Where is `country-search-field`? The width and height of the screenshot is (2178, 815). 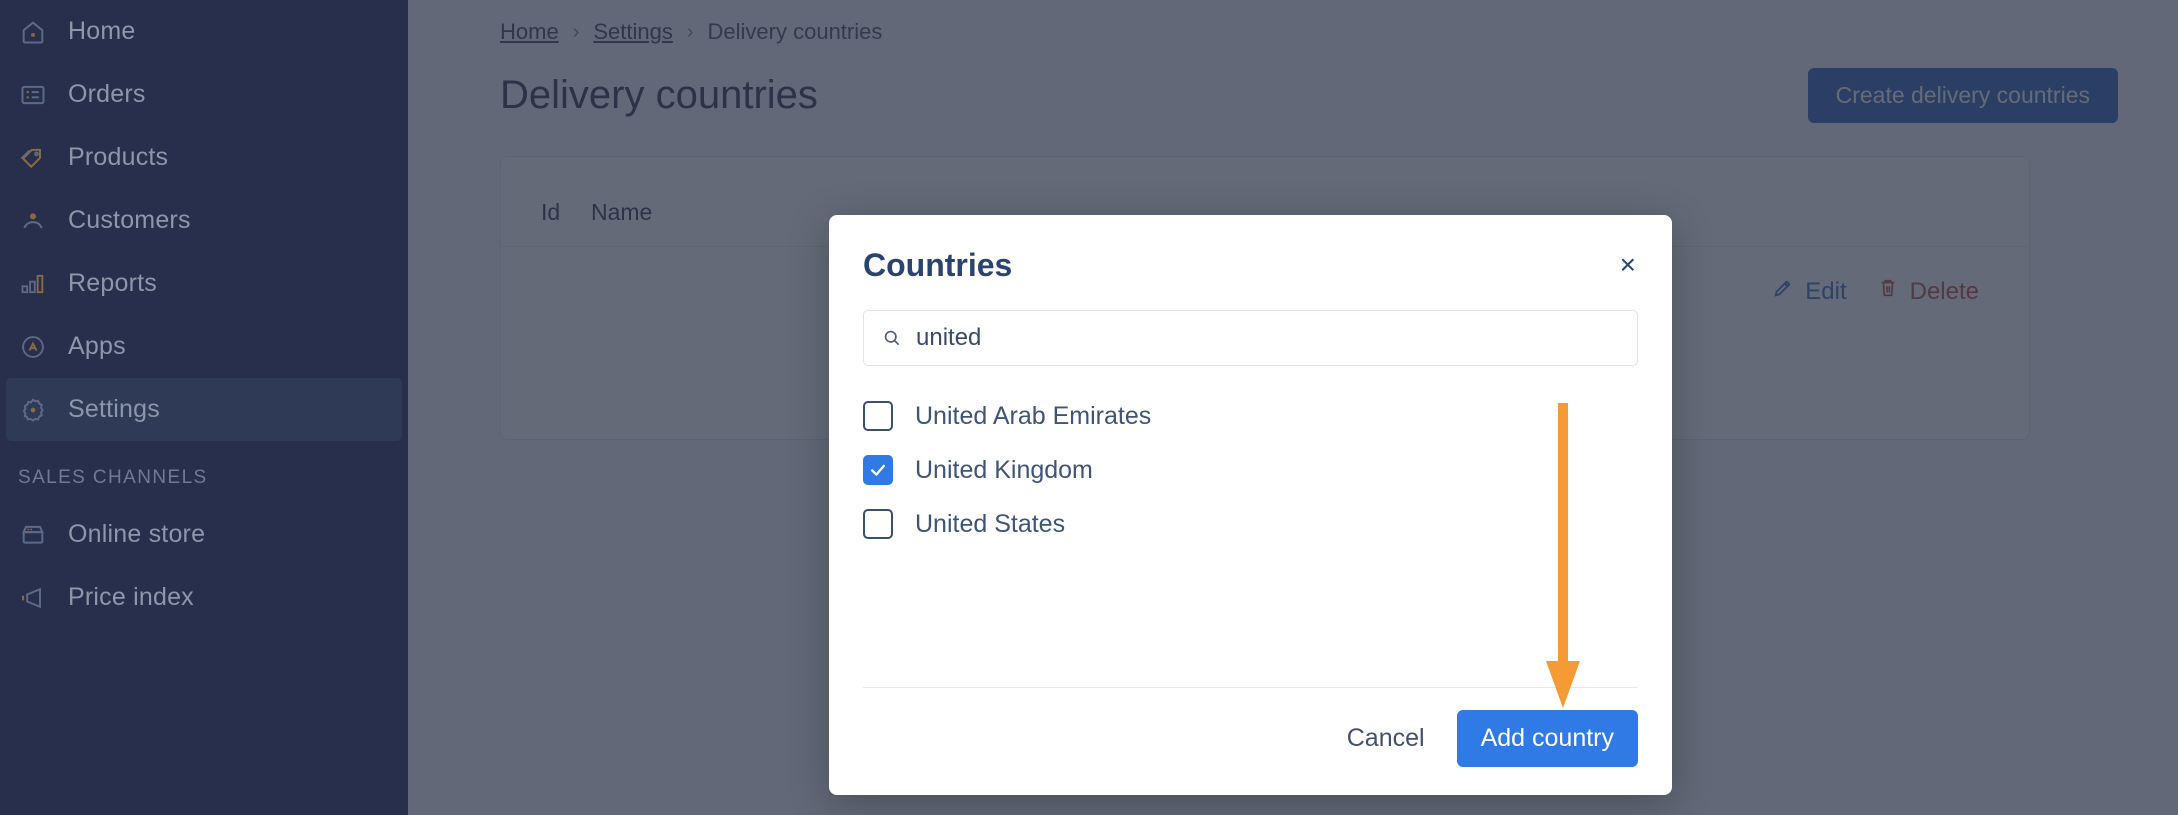
country-search-field is located at coordinates (1250, 338).